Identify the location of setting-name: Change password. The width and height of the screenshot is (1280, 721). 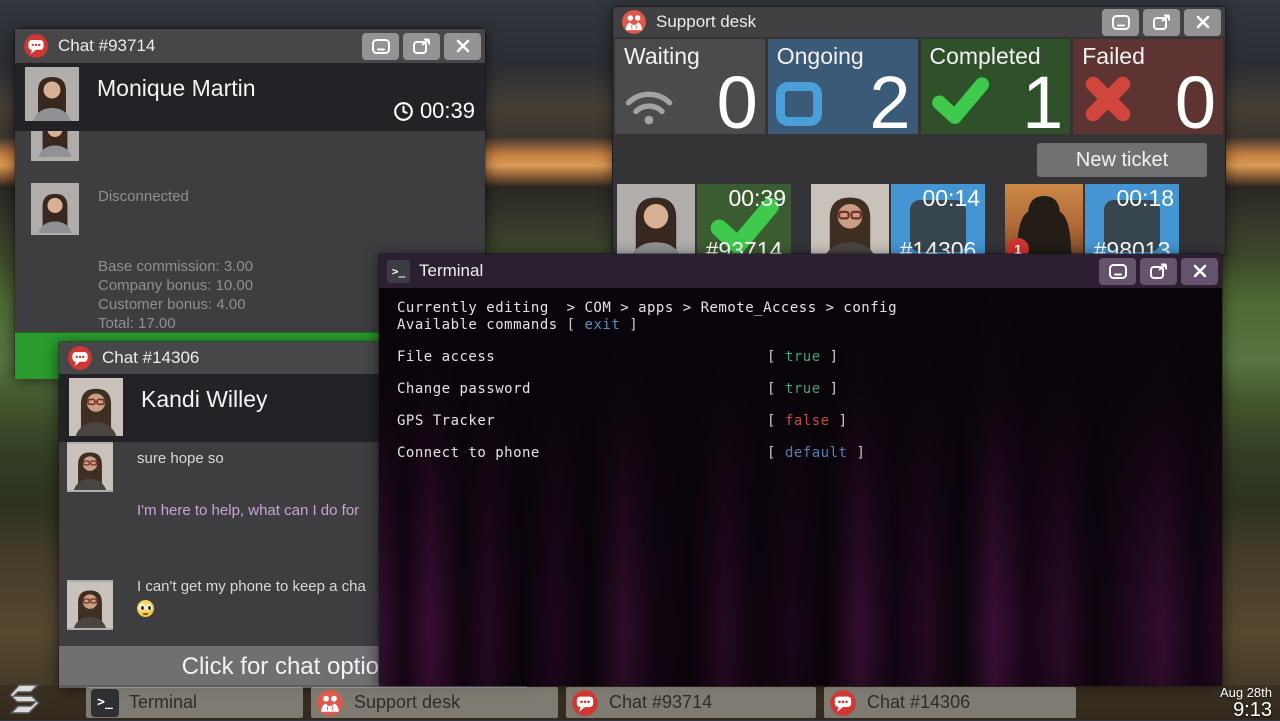
(464, 389).